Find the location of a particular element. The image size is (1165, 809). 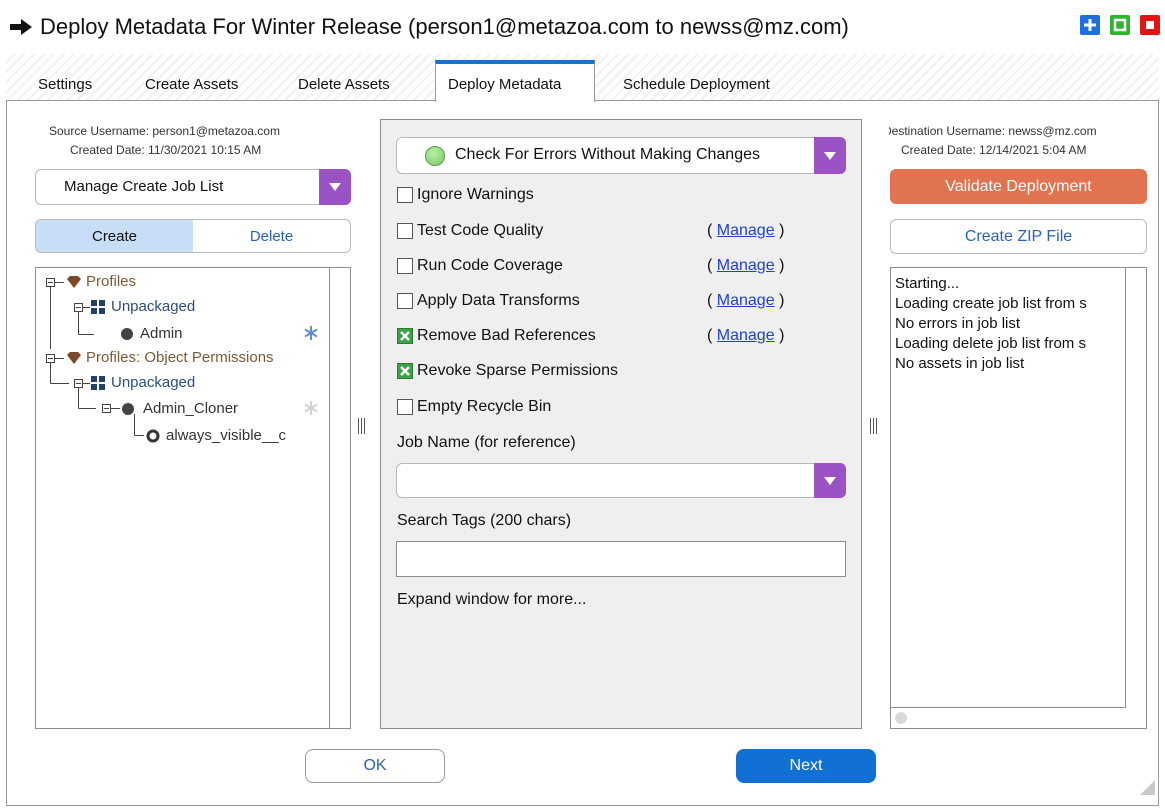

tree-node-admin: Admin is located at coordinates (151, 333).